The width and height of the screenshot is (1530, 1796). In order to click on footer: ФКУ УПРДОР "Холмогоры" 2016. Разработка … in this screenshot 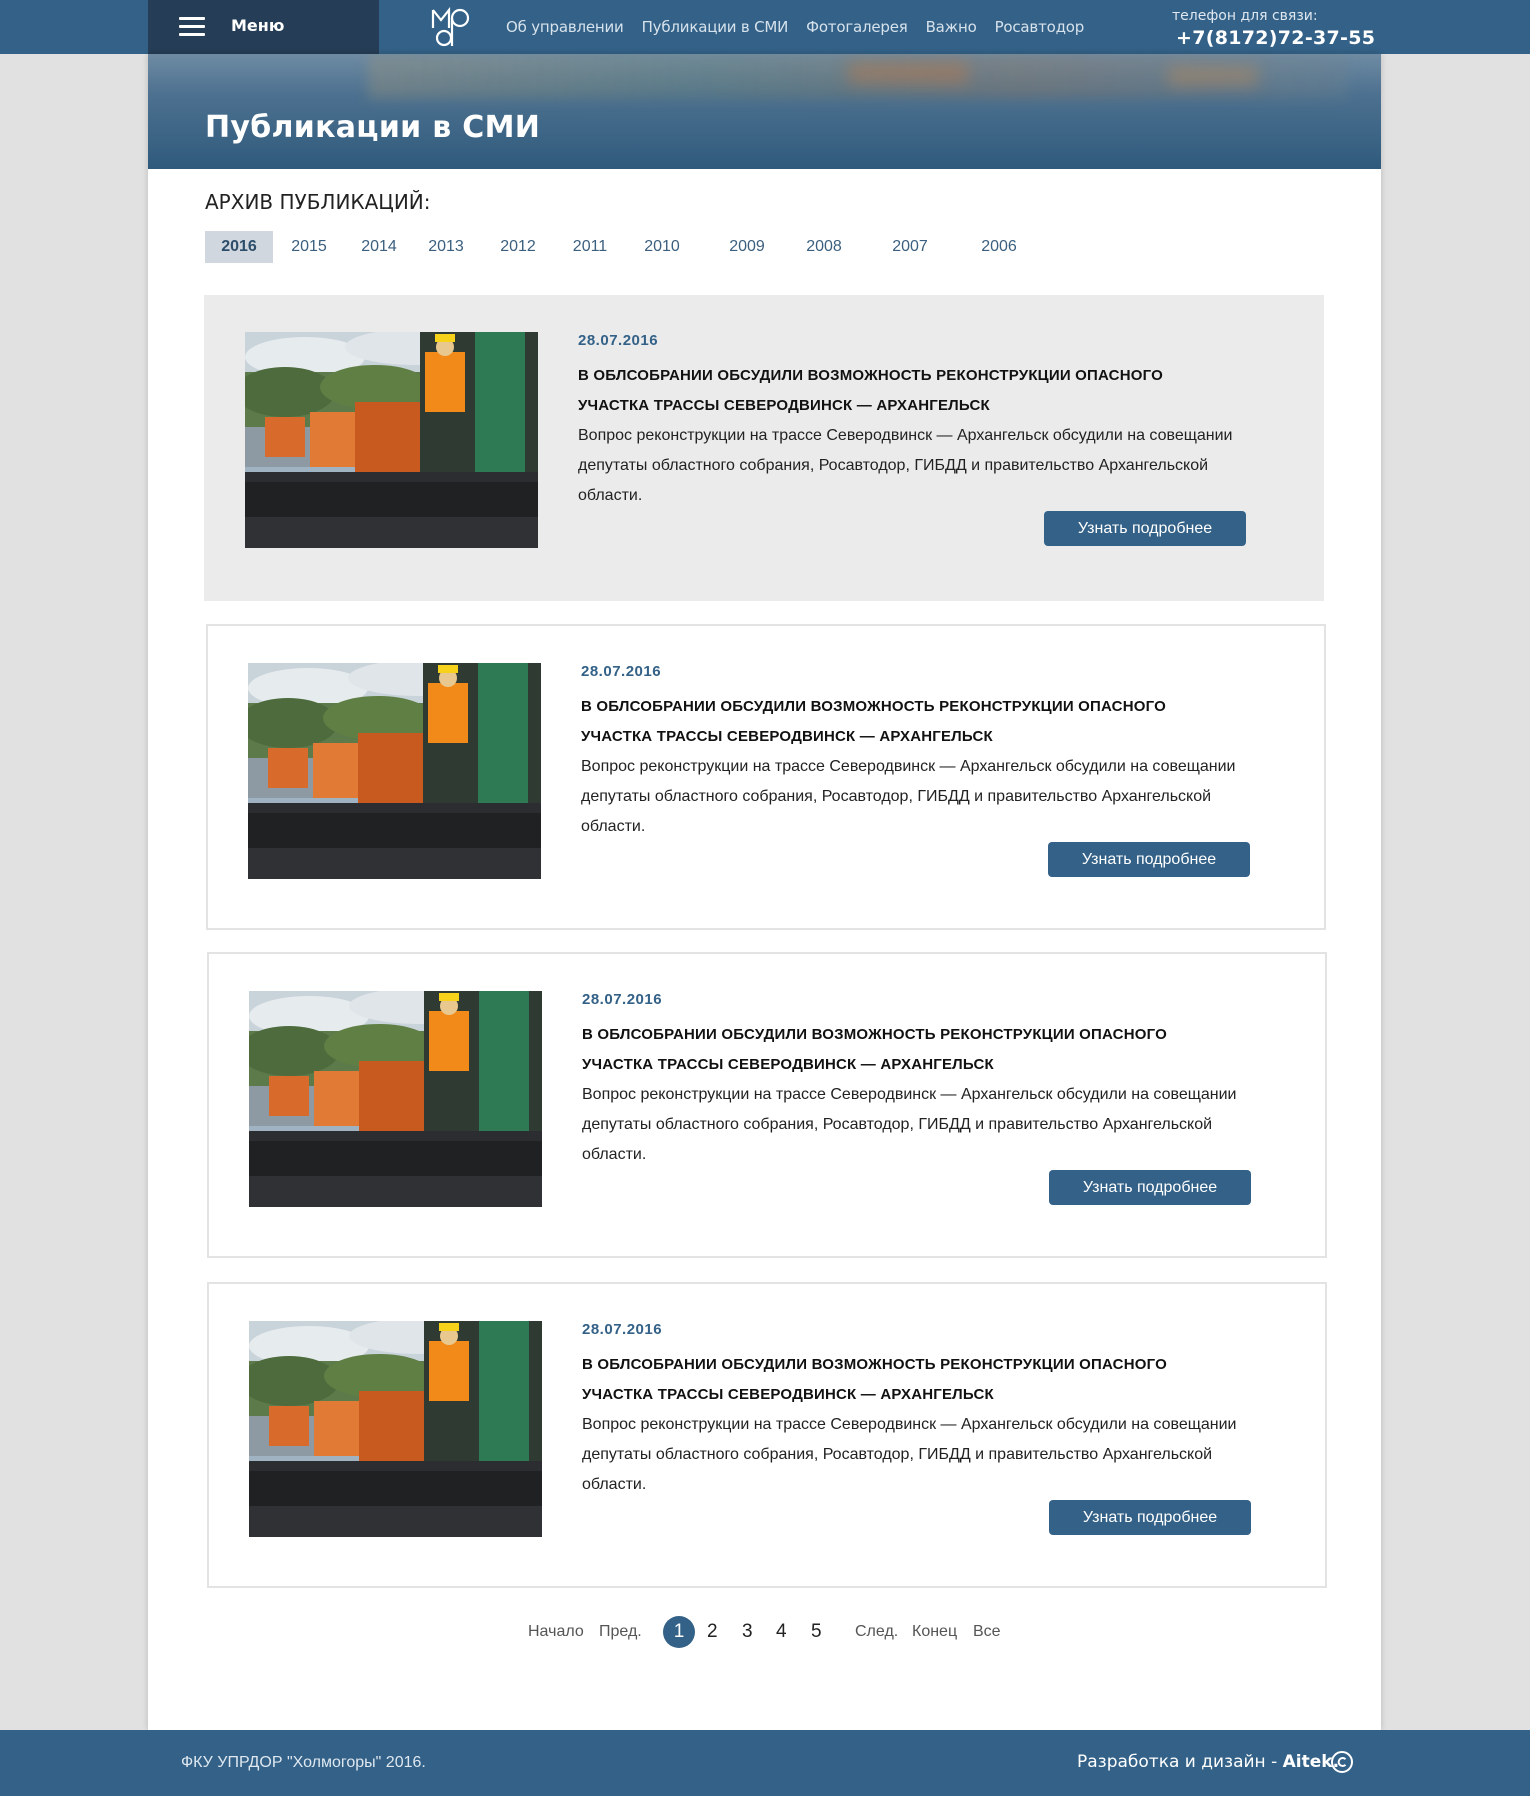, I will do `click(765, 1763)`.